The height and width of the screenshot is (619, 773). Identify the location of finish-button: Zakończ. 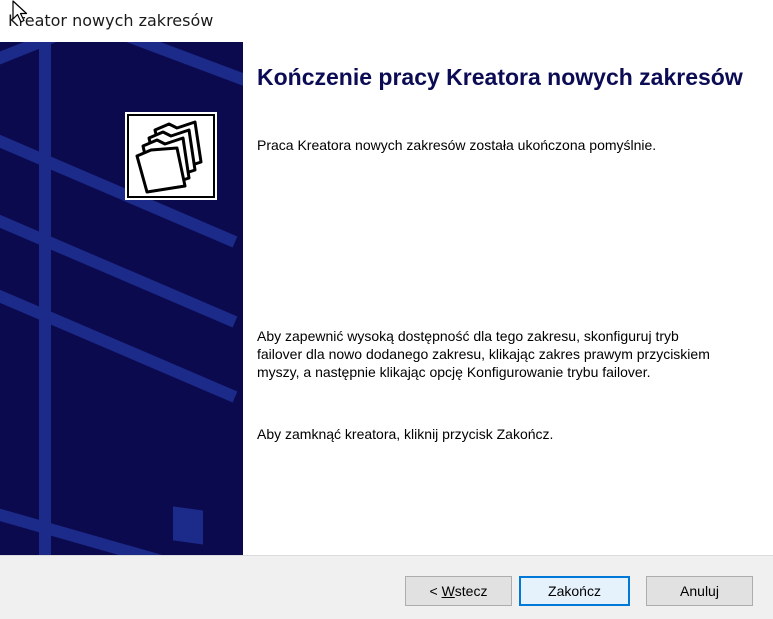
(574, 591).